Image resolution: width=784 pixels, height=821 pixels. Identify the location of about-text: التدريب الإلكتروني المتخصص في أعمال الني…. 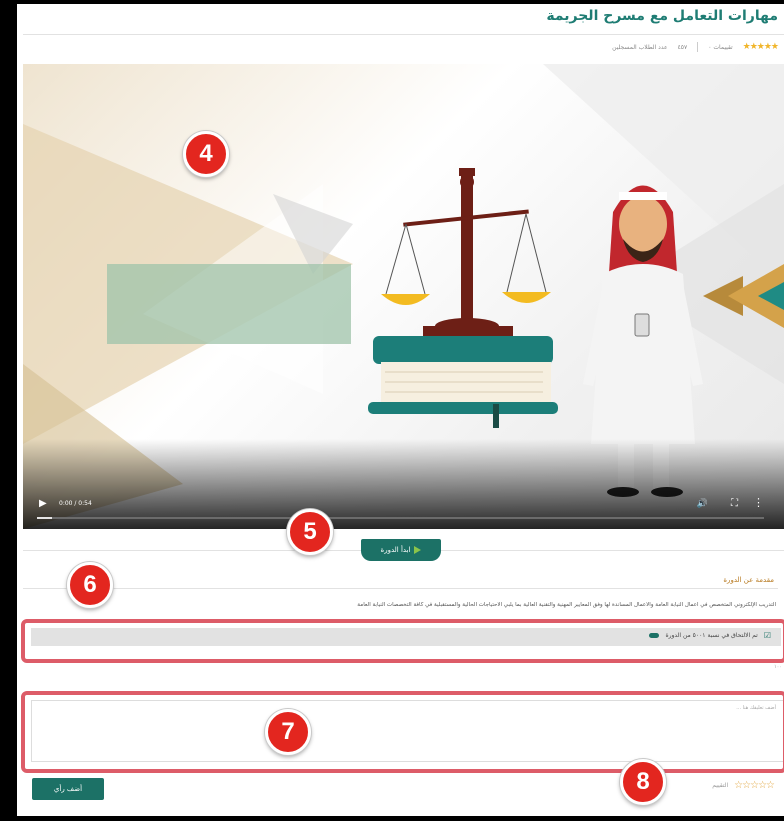
(566, 605).